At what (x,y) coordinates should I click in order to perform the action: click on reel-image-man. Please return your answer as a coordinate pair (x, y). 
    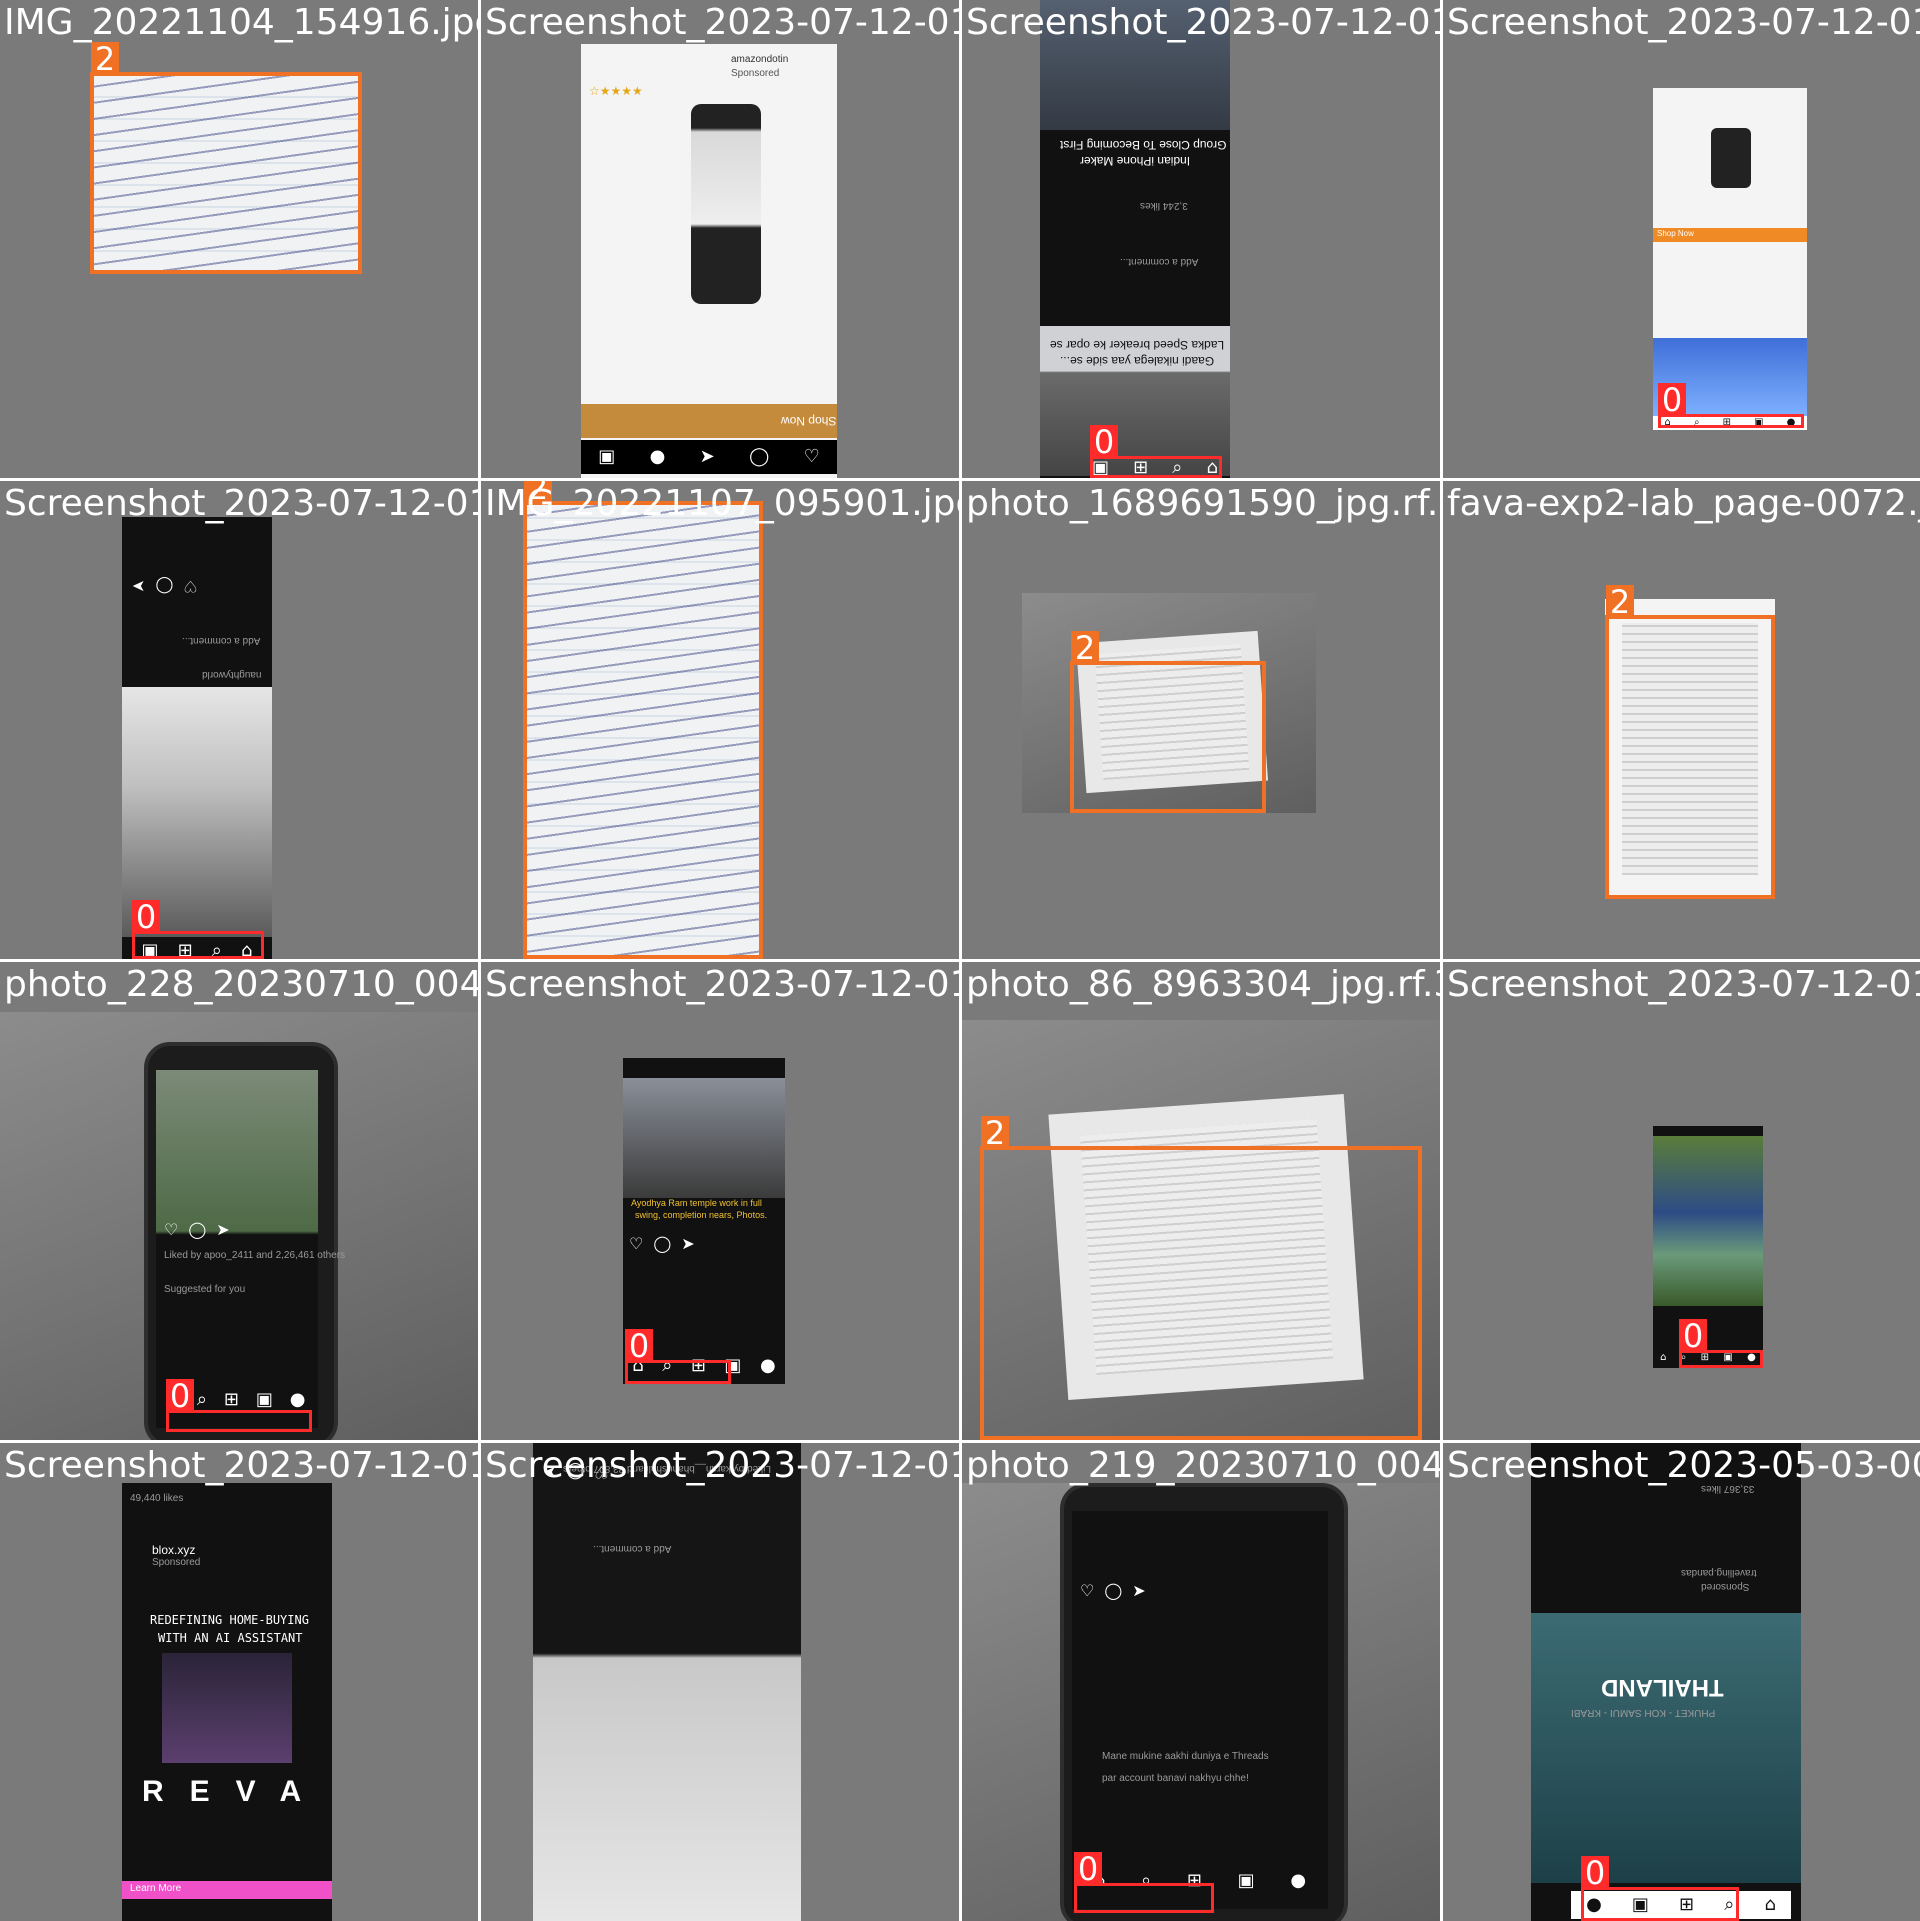
    Looking at the image, I should click on (1708, 1221).